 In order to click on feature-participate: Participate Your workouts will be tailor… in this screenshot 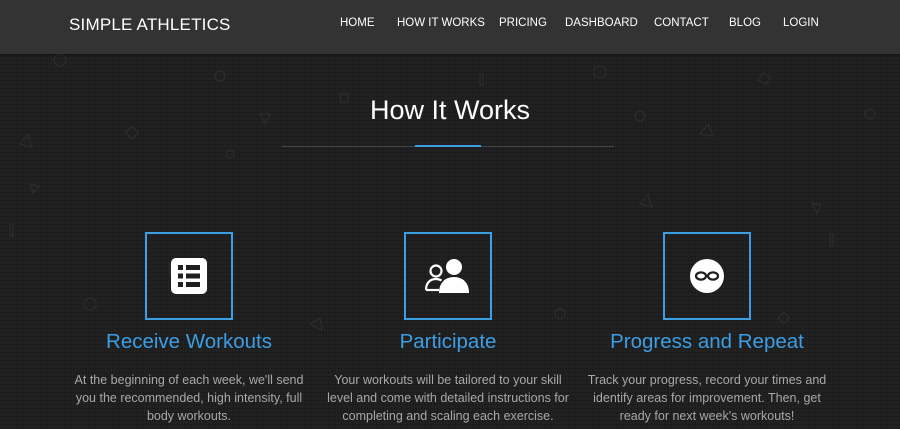, I will do `click(448, 328)`.